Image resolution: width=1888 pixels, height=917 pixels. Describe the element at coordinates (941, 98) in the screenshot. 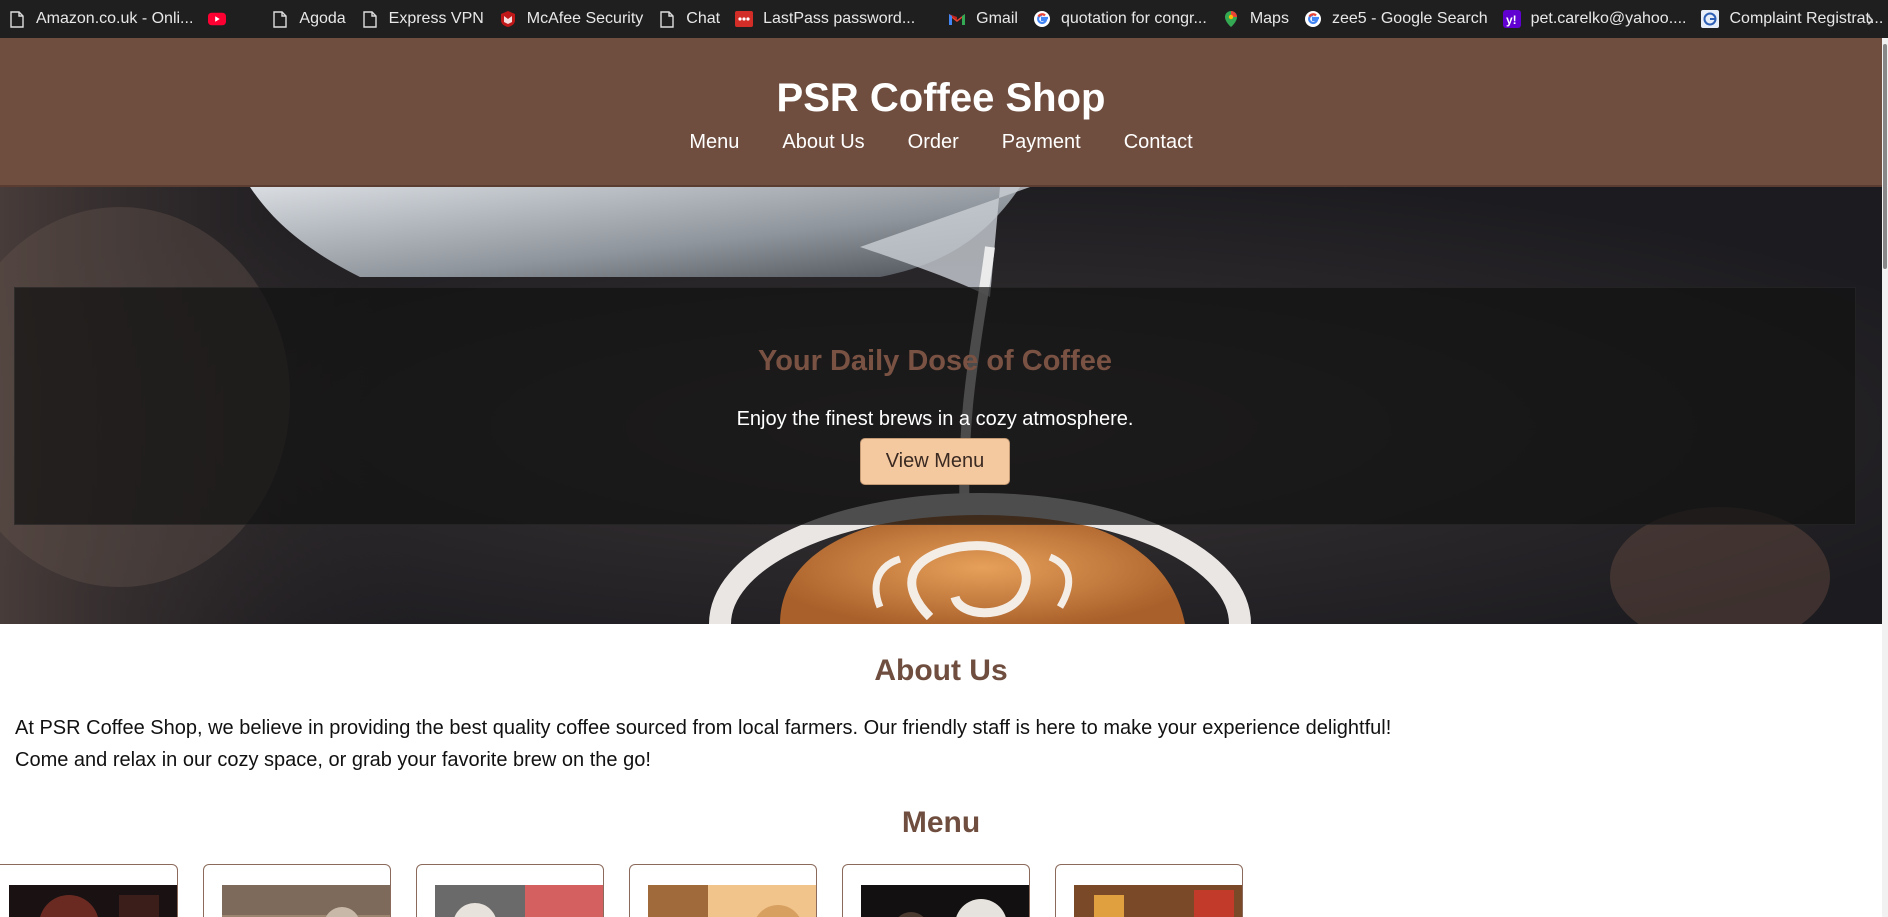

I see `site-title: PSR Coffee Shop` at that location.